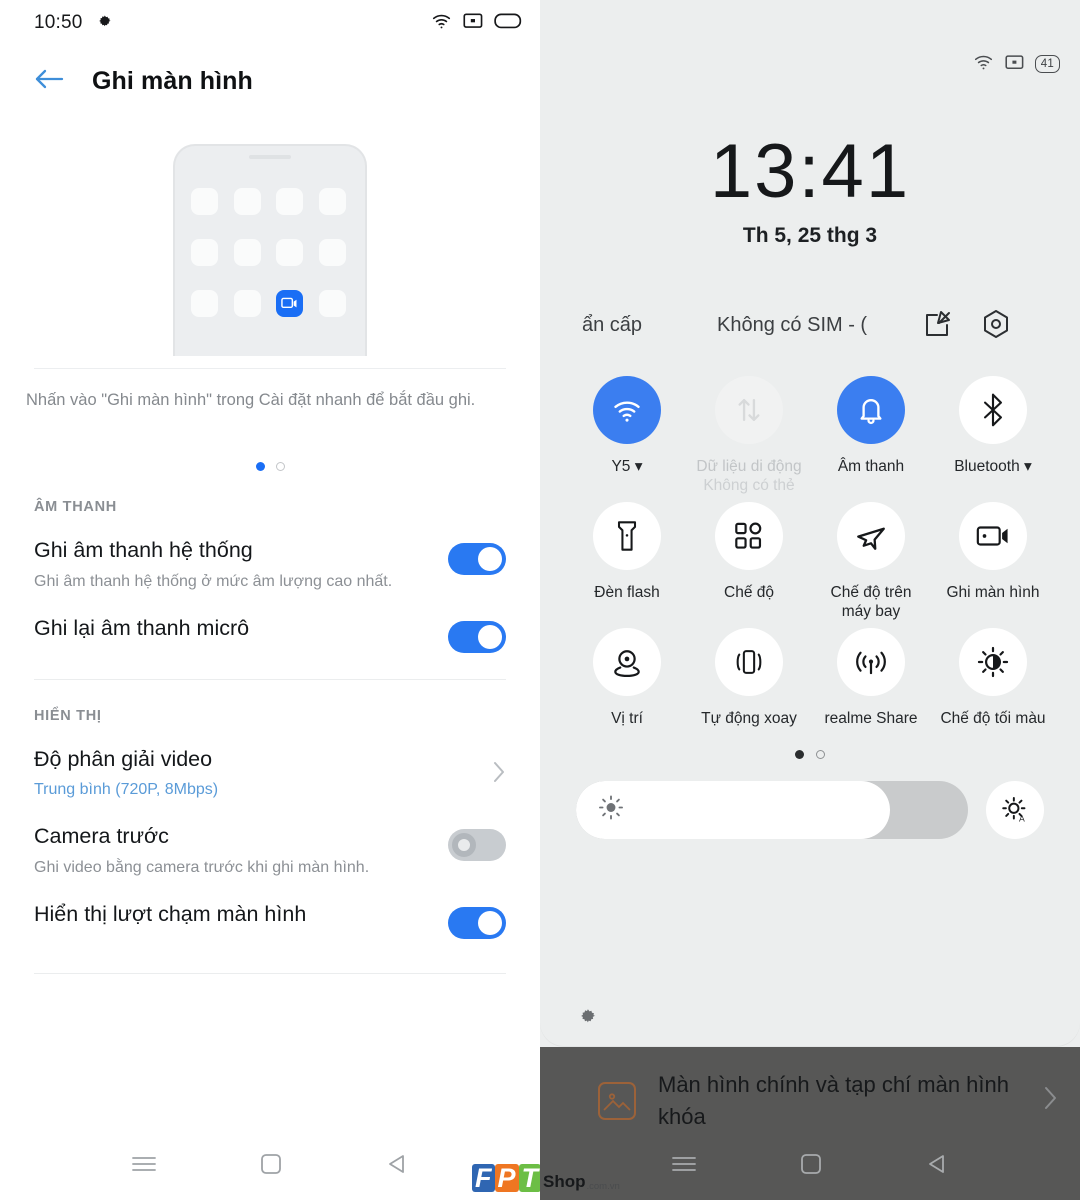 This screenshot has width=1080, height=1200. I want to click on back-arrow-icon, so click(49, 81).